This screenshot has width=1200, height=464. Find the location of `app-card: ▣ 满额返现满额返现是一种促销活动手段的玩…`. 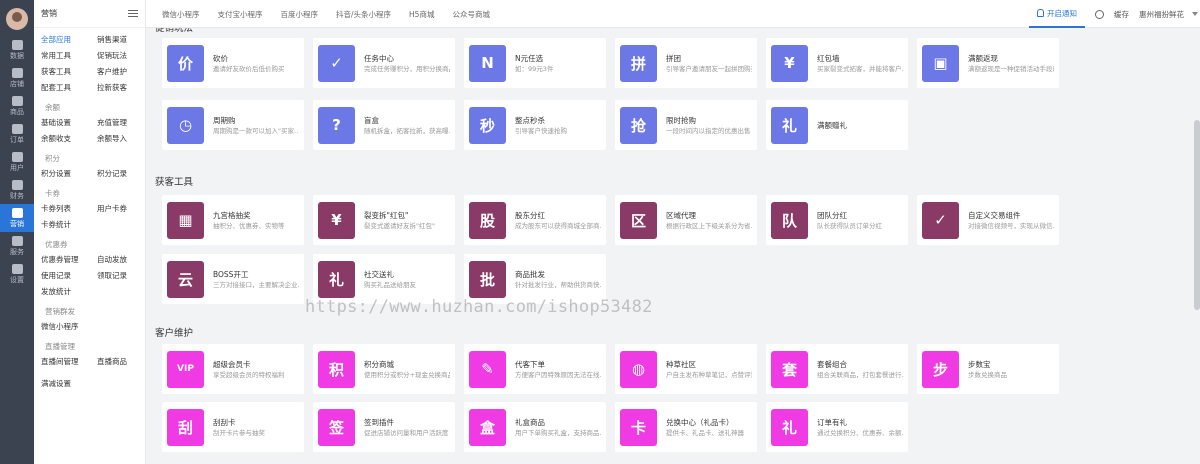

app-card: ▣ 满额返现满额返现是一种促销活动手段的玩… is located at coordinates (988, 63).